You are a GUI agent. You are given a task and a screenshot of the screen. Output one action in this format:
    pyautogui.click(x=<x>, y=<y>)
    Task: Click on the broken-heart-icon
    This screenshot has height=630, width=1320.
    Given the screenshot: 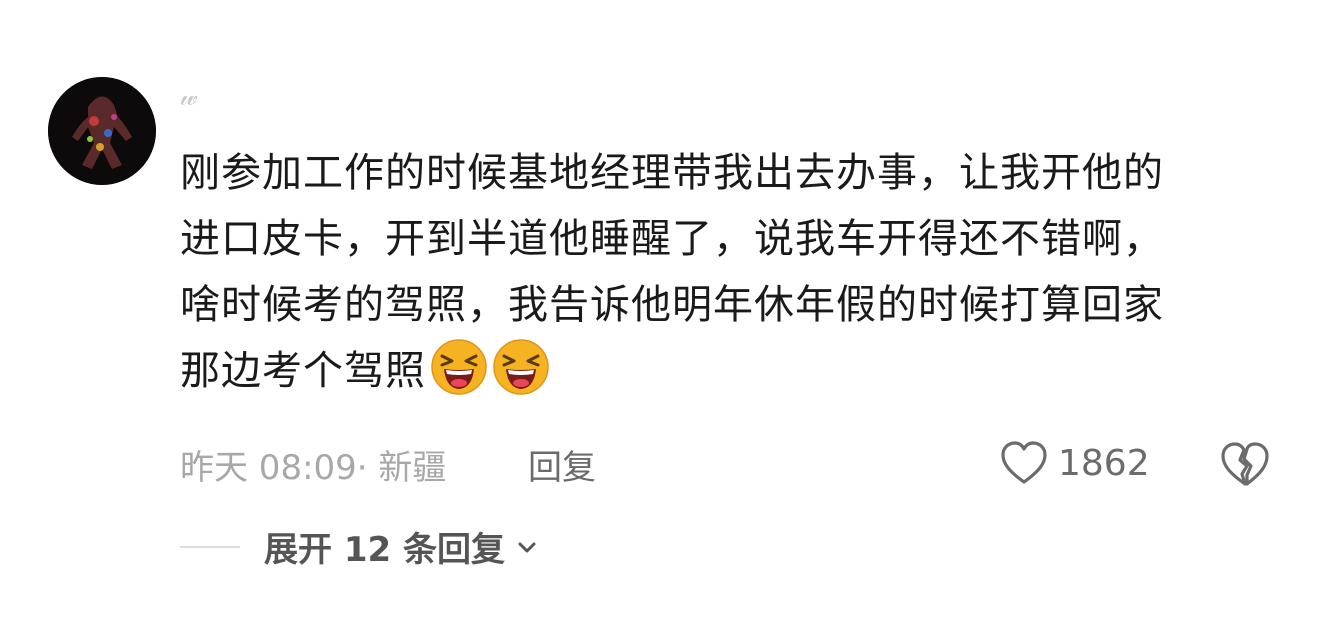 What is the action you would take?
    pyautogui.click(x=1245, y=464)
    